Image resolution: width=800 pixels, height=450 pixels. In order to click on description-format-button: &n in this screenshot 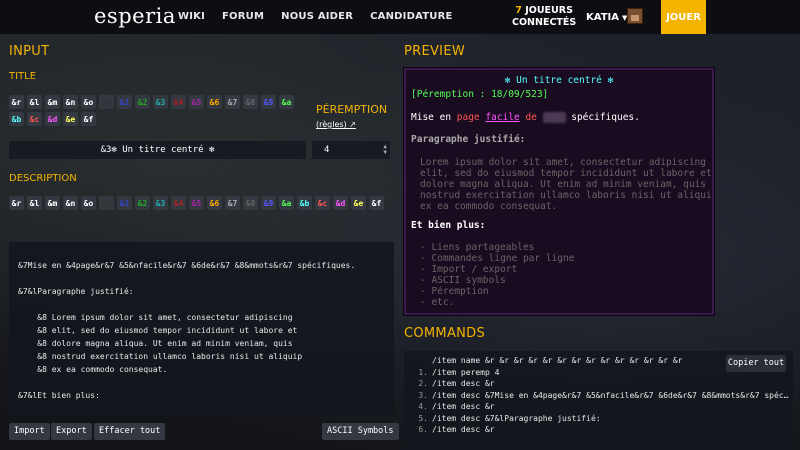, I will do `click(70, 203)`.